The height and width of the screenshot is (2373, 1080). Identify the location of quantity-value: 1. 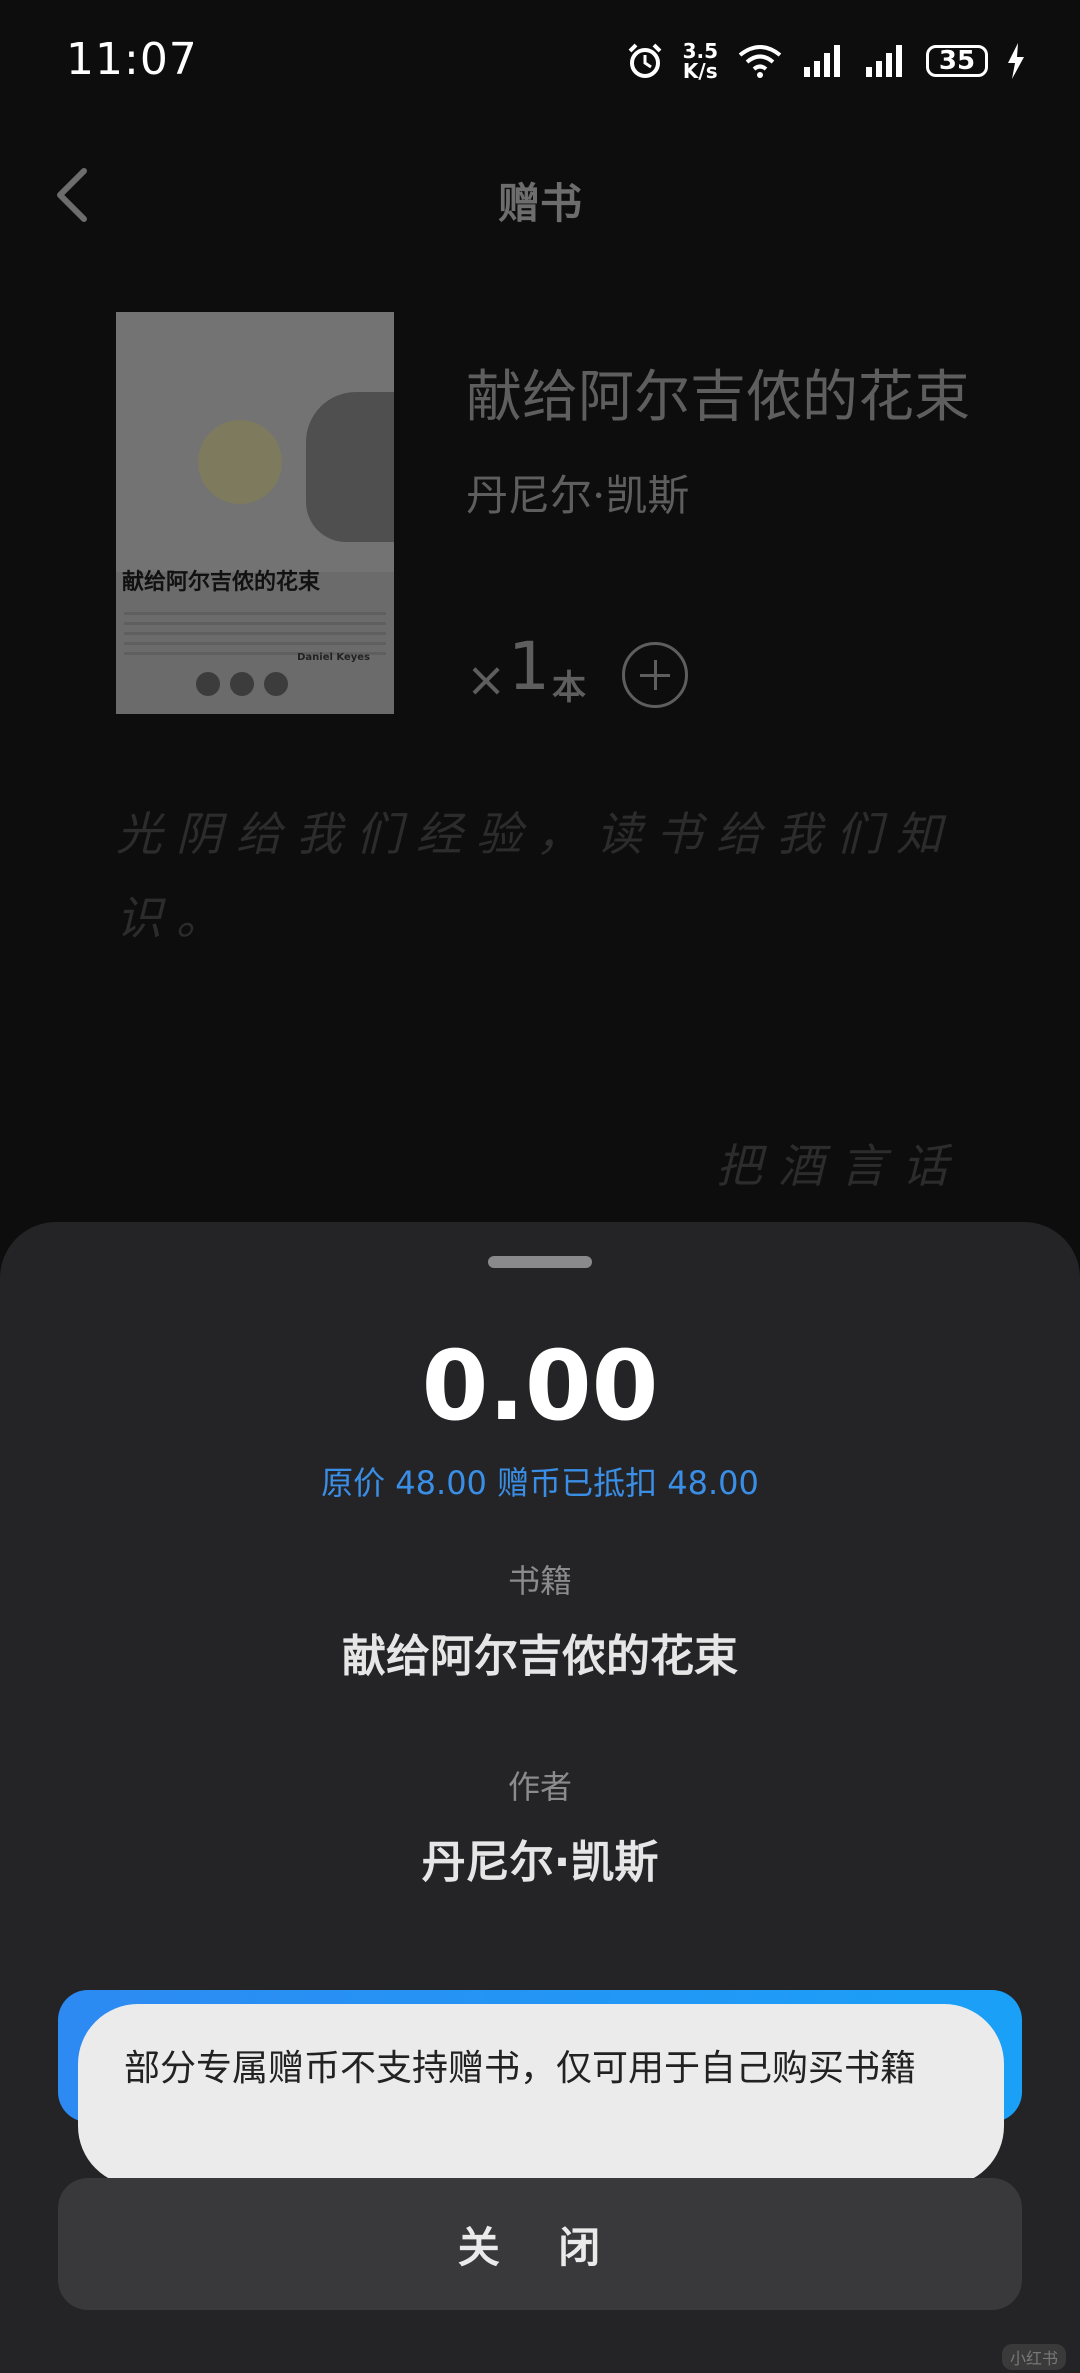
(529, 666).